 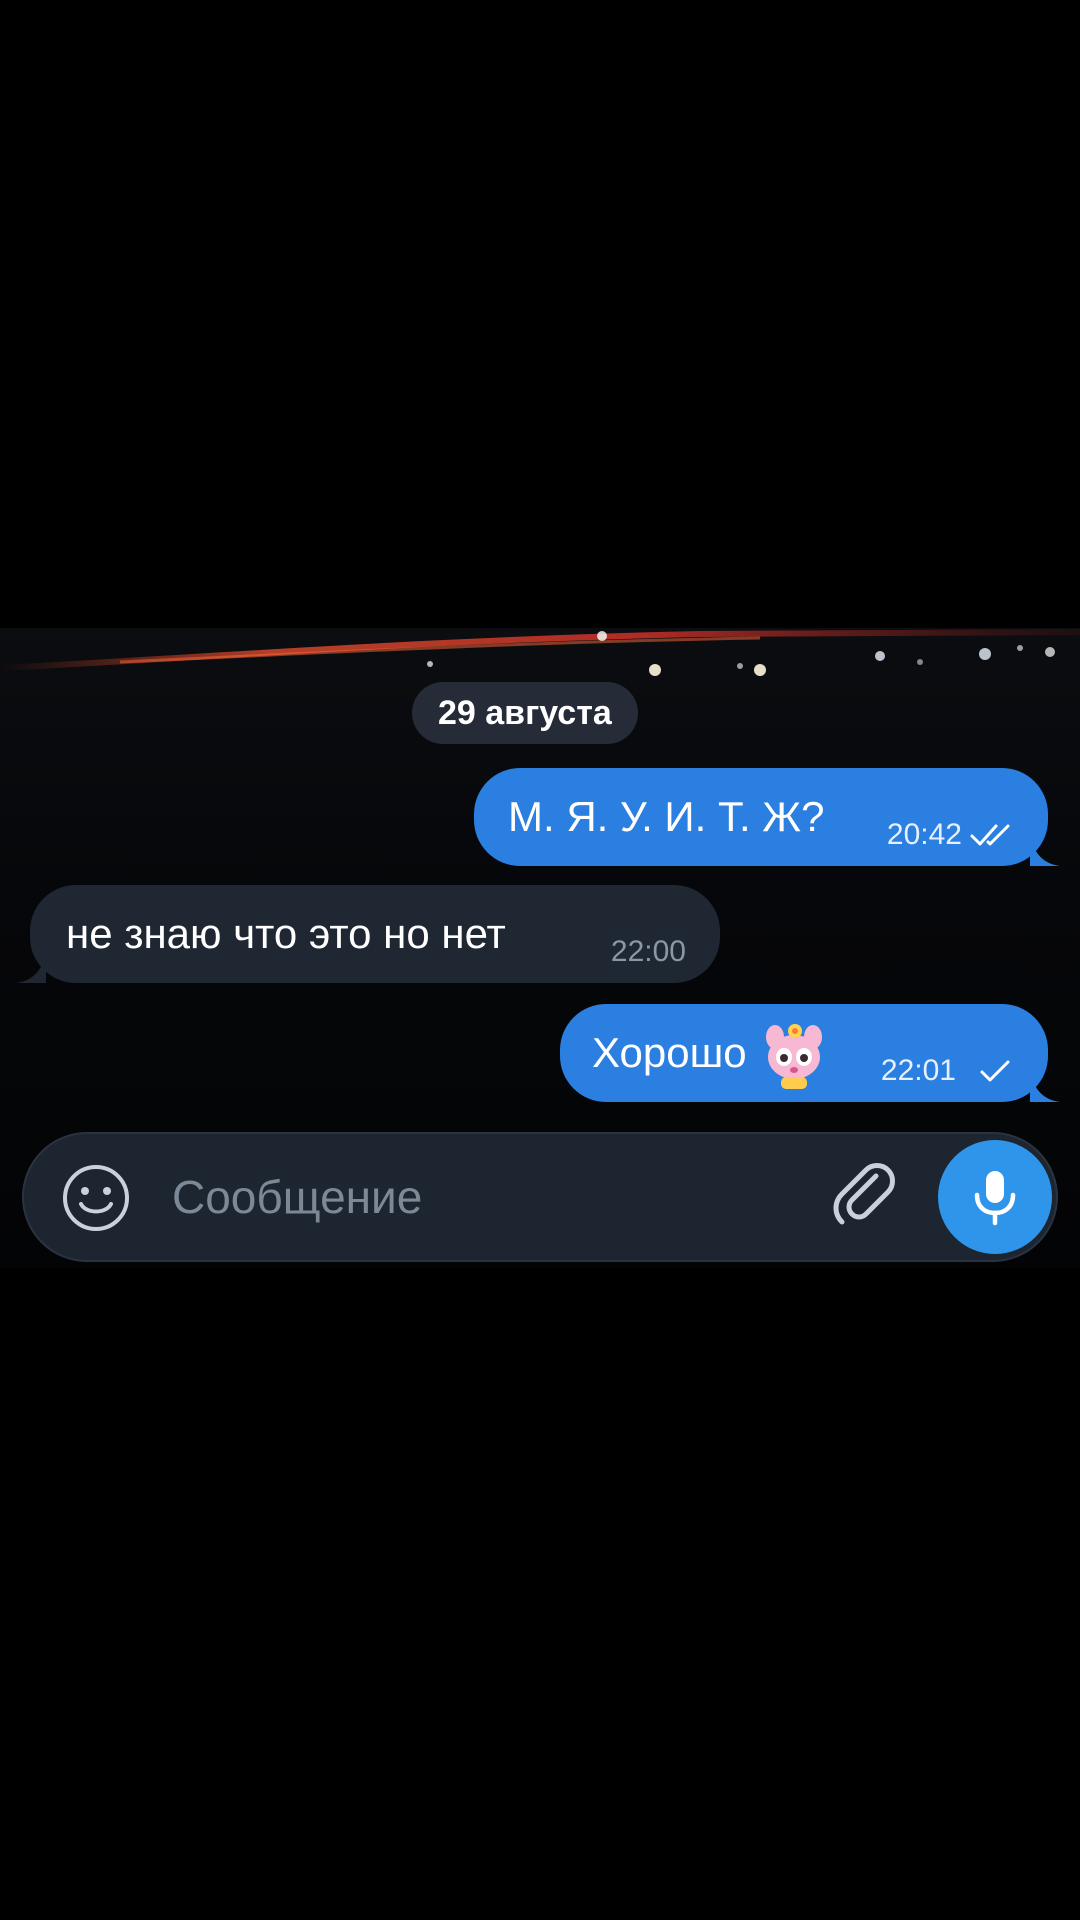 What do you see at coordinates (540, 1197) in the screenshot?
I see `message-composer: Сообщение` at bounding box center [540, 1197].